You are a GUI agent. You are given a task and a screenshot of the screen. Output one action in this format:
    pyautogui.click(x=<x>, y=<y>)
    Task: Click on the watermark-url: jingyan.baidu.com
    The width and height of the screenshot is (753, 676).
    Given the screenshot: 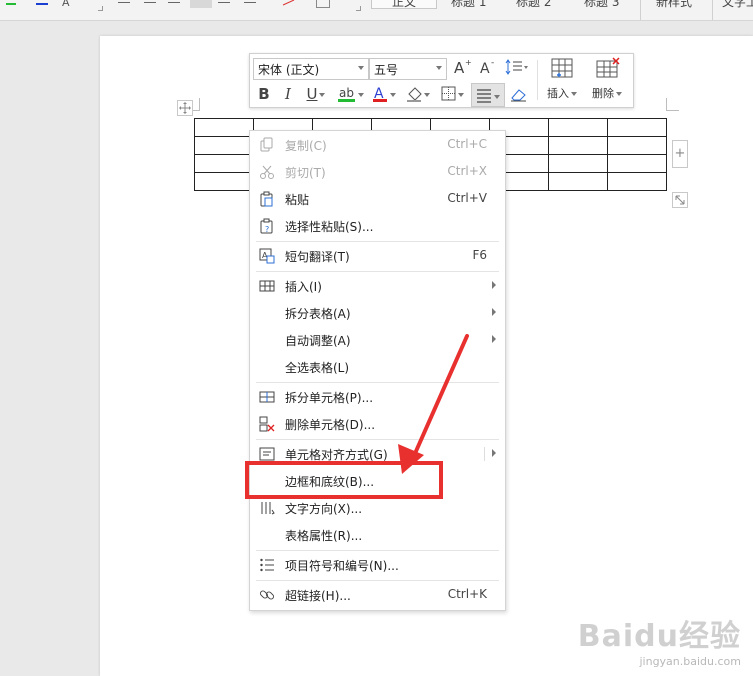 What is the action you would take?
    pyautogui.click(x=690, y=661)
    